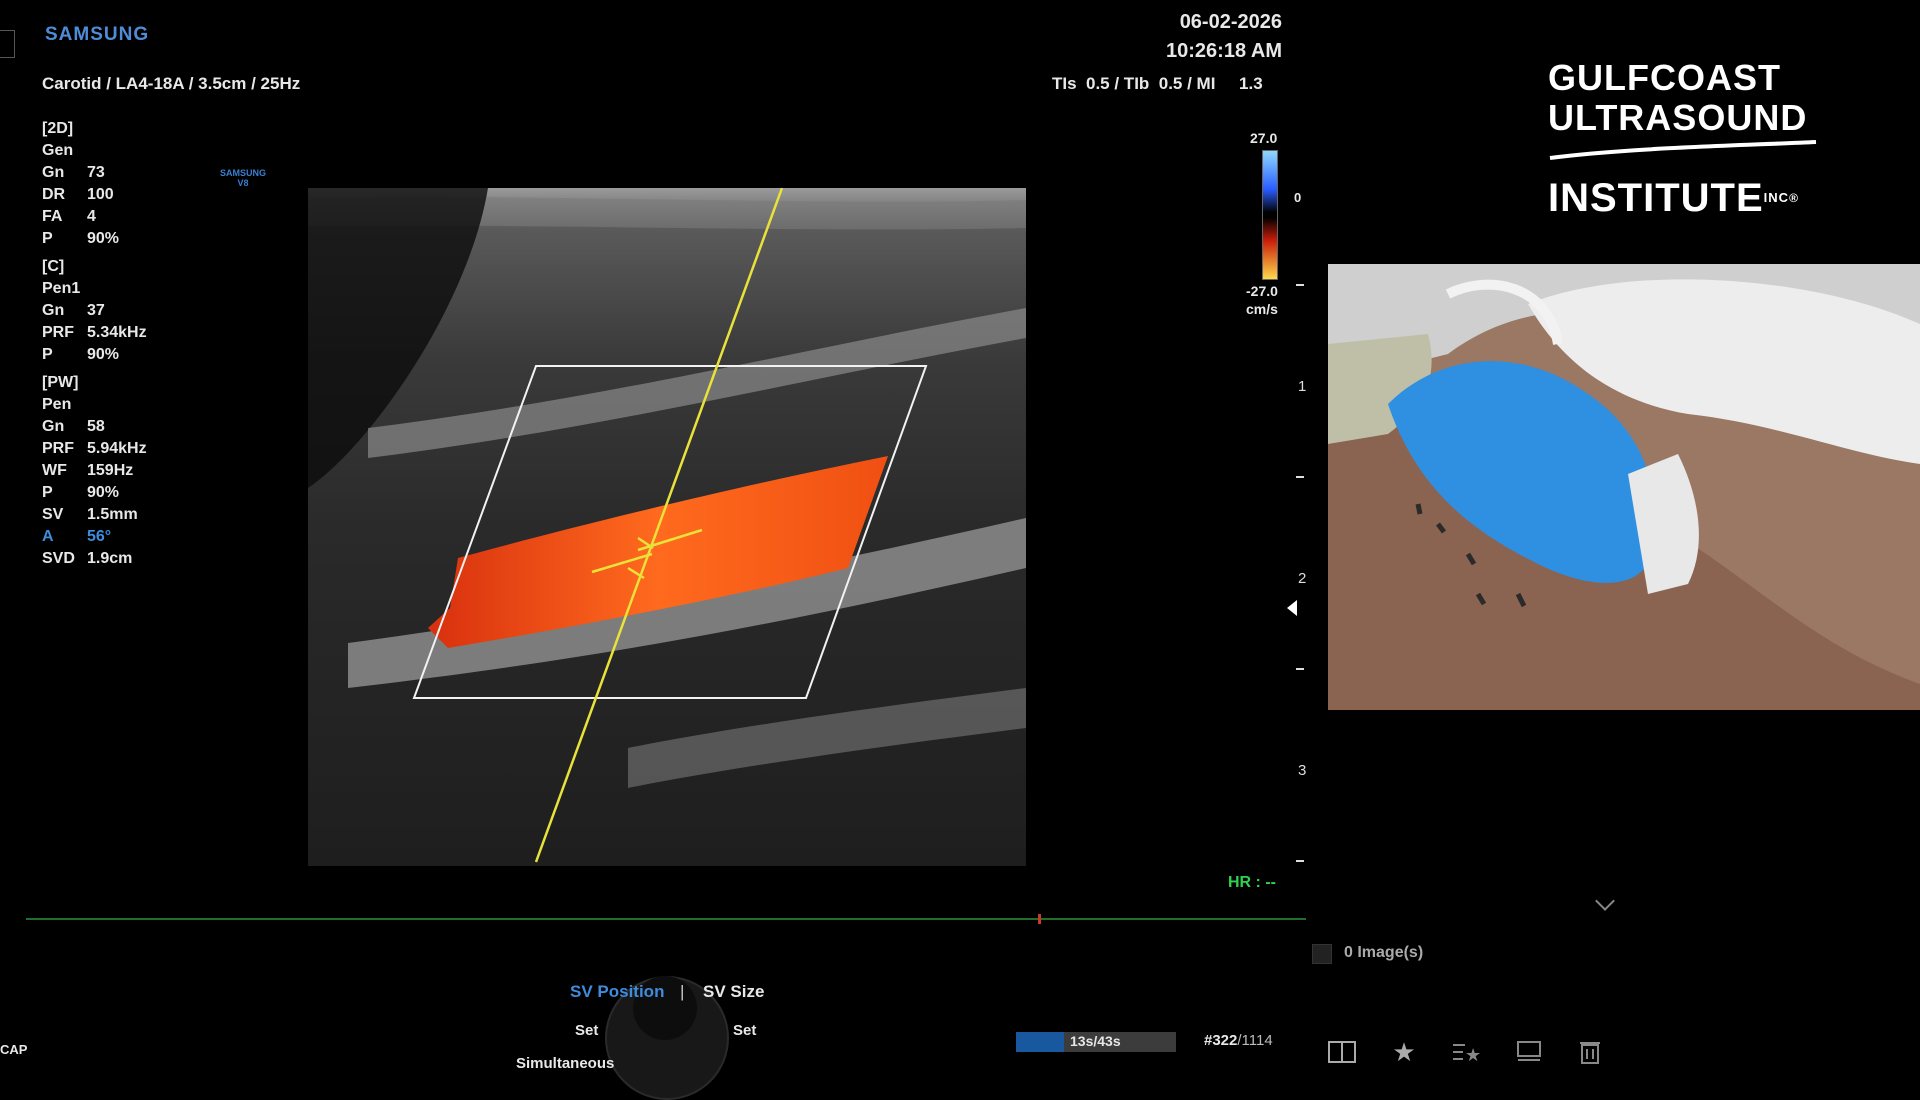  Describe the element at coordinates (1039, 919) in the screenshot. I see `ecg-marker` at that location.